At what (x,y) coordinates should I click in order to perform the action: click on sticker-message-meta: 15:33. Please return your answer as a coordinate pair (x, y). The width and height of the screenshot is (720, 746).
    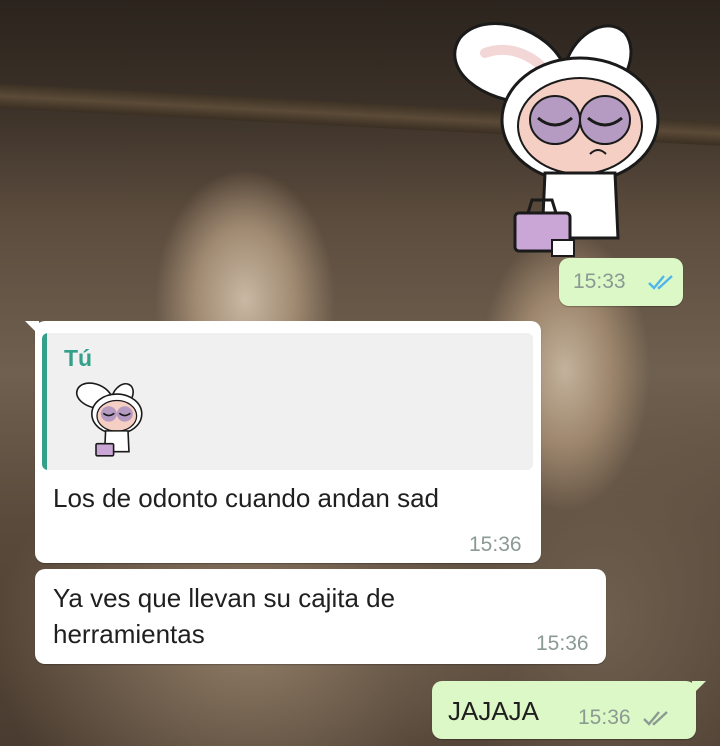
    Looking at the image, I should click on (621, 282).